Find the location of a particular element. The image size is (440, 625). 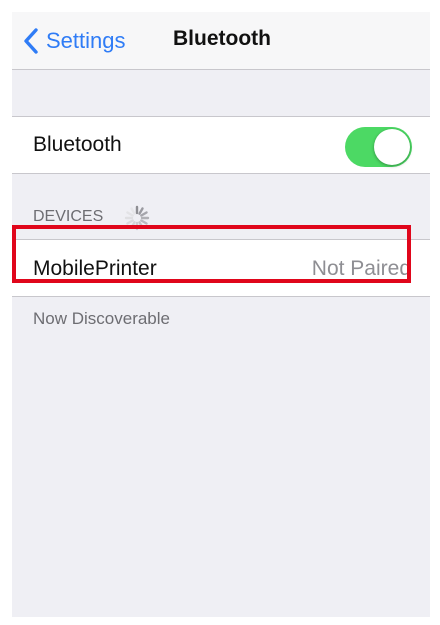

devices-section-header: DEVICES is located at coordinates (68, 216).